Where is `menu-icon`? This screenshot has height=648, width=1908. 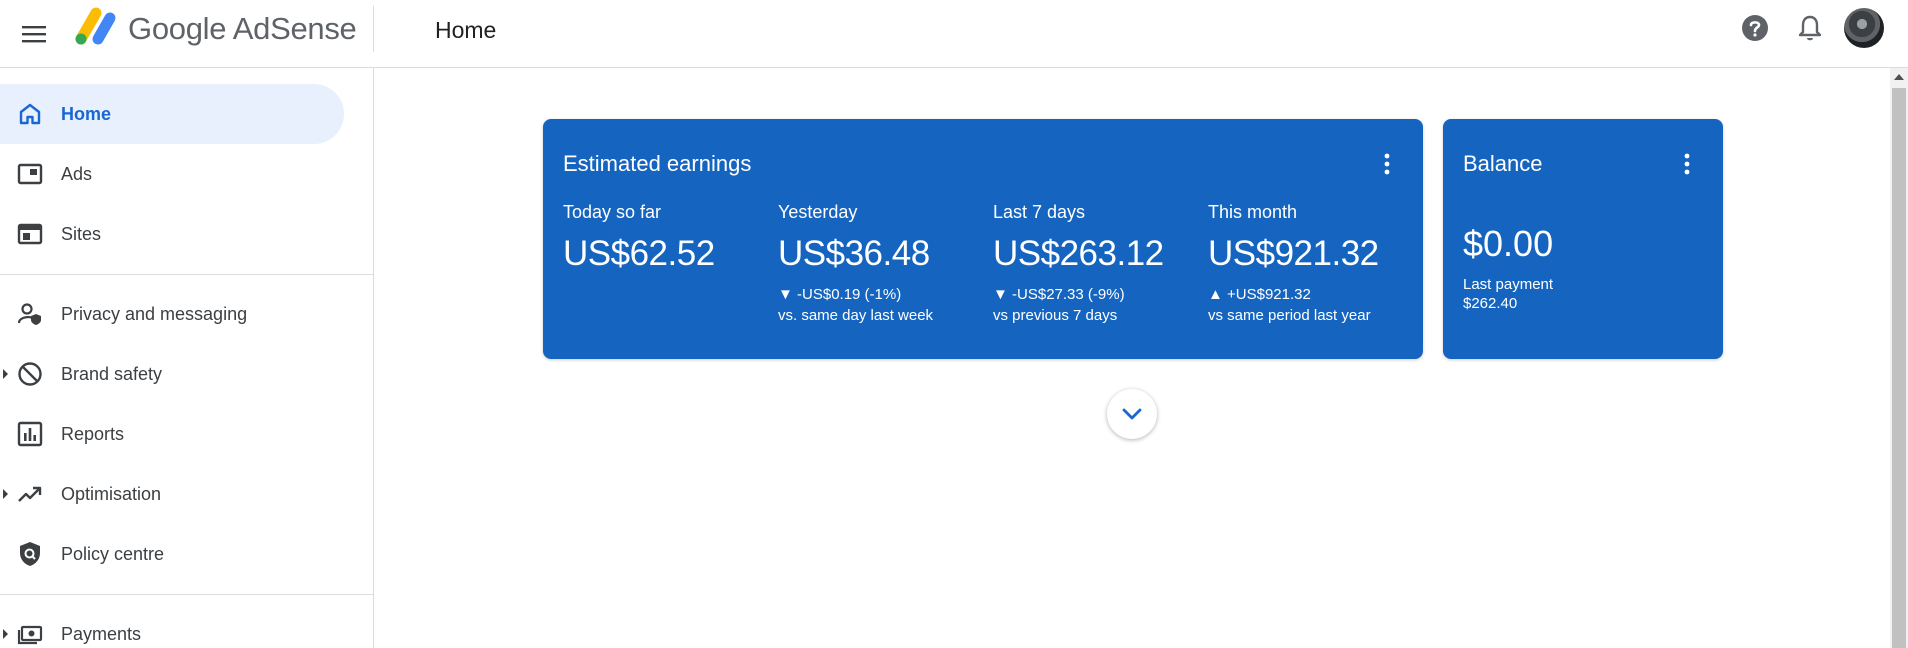
menu-icon is located at coordinates (34, 34).